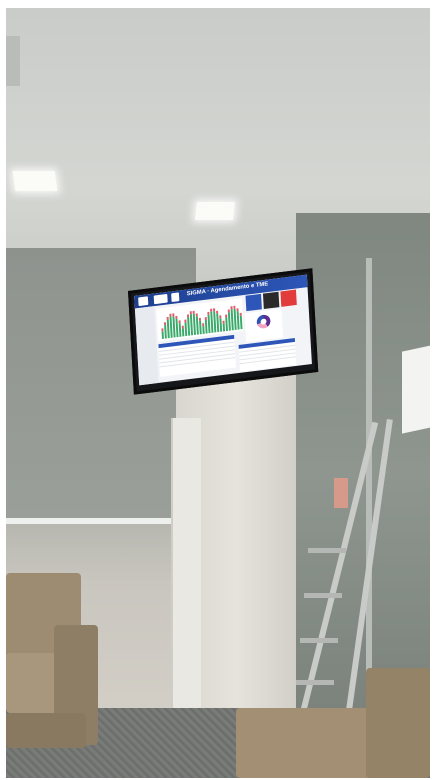 Image resolution: width=436 pixels, height=780 pixels. I want to click on donut-panel, so click(264, 325).